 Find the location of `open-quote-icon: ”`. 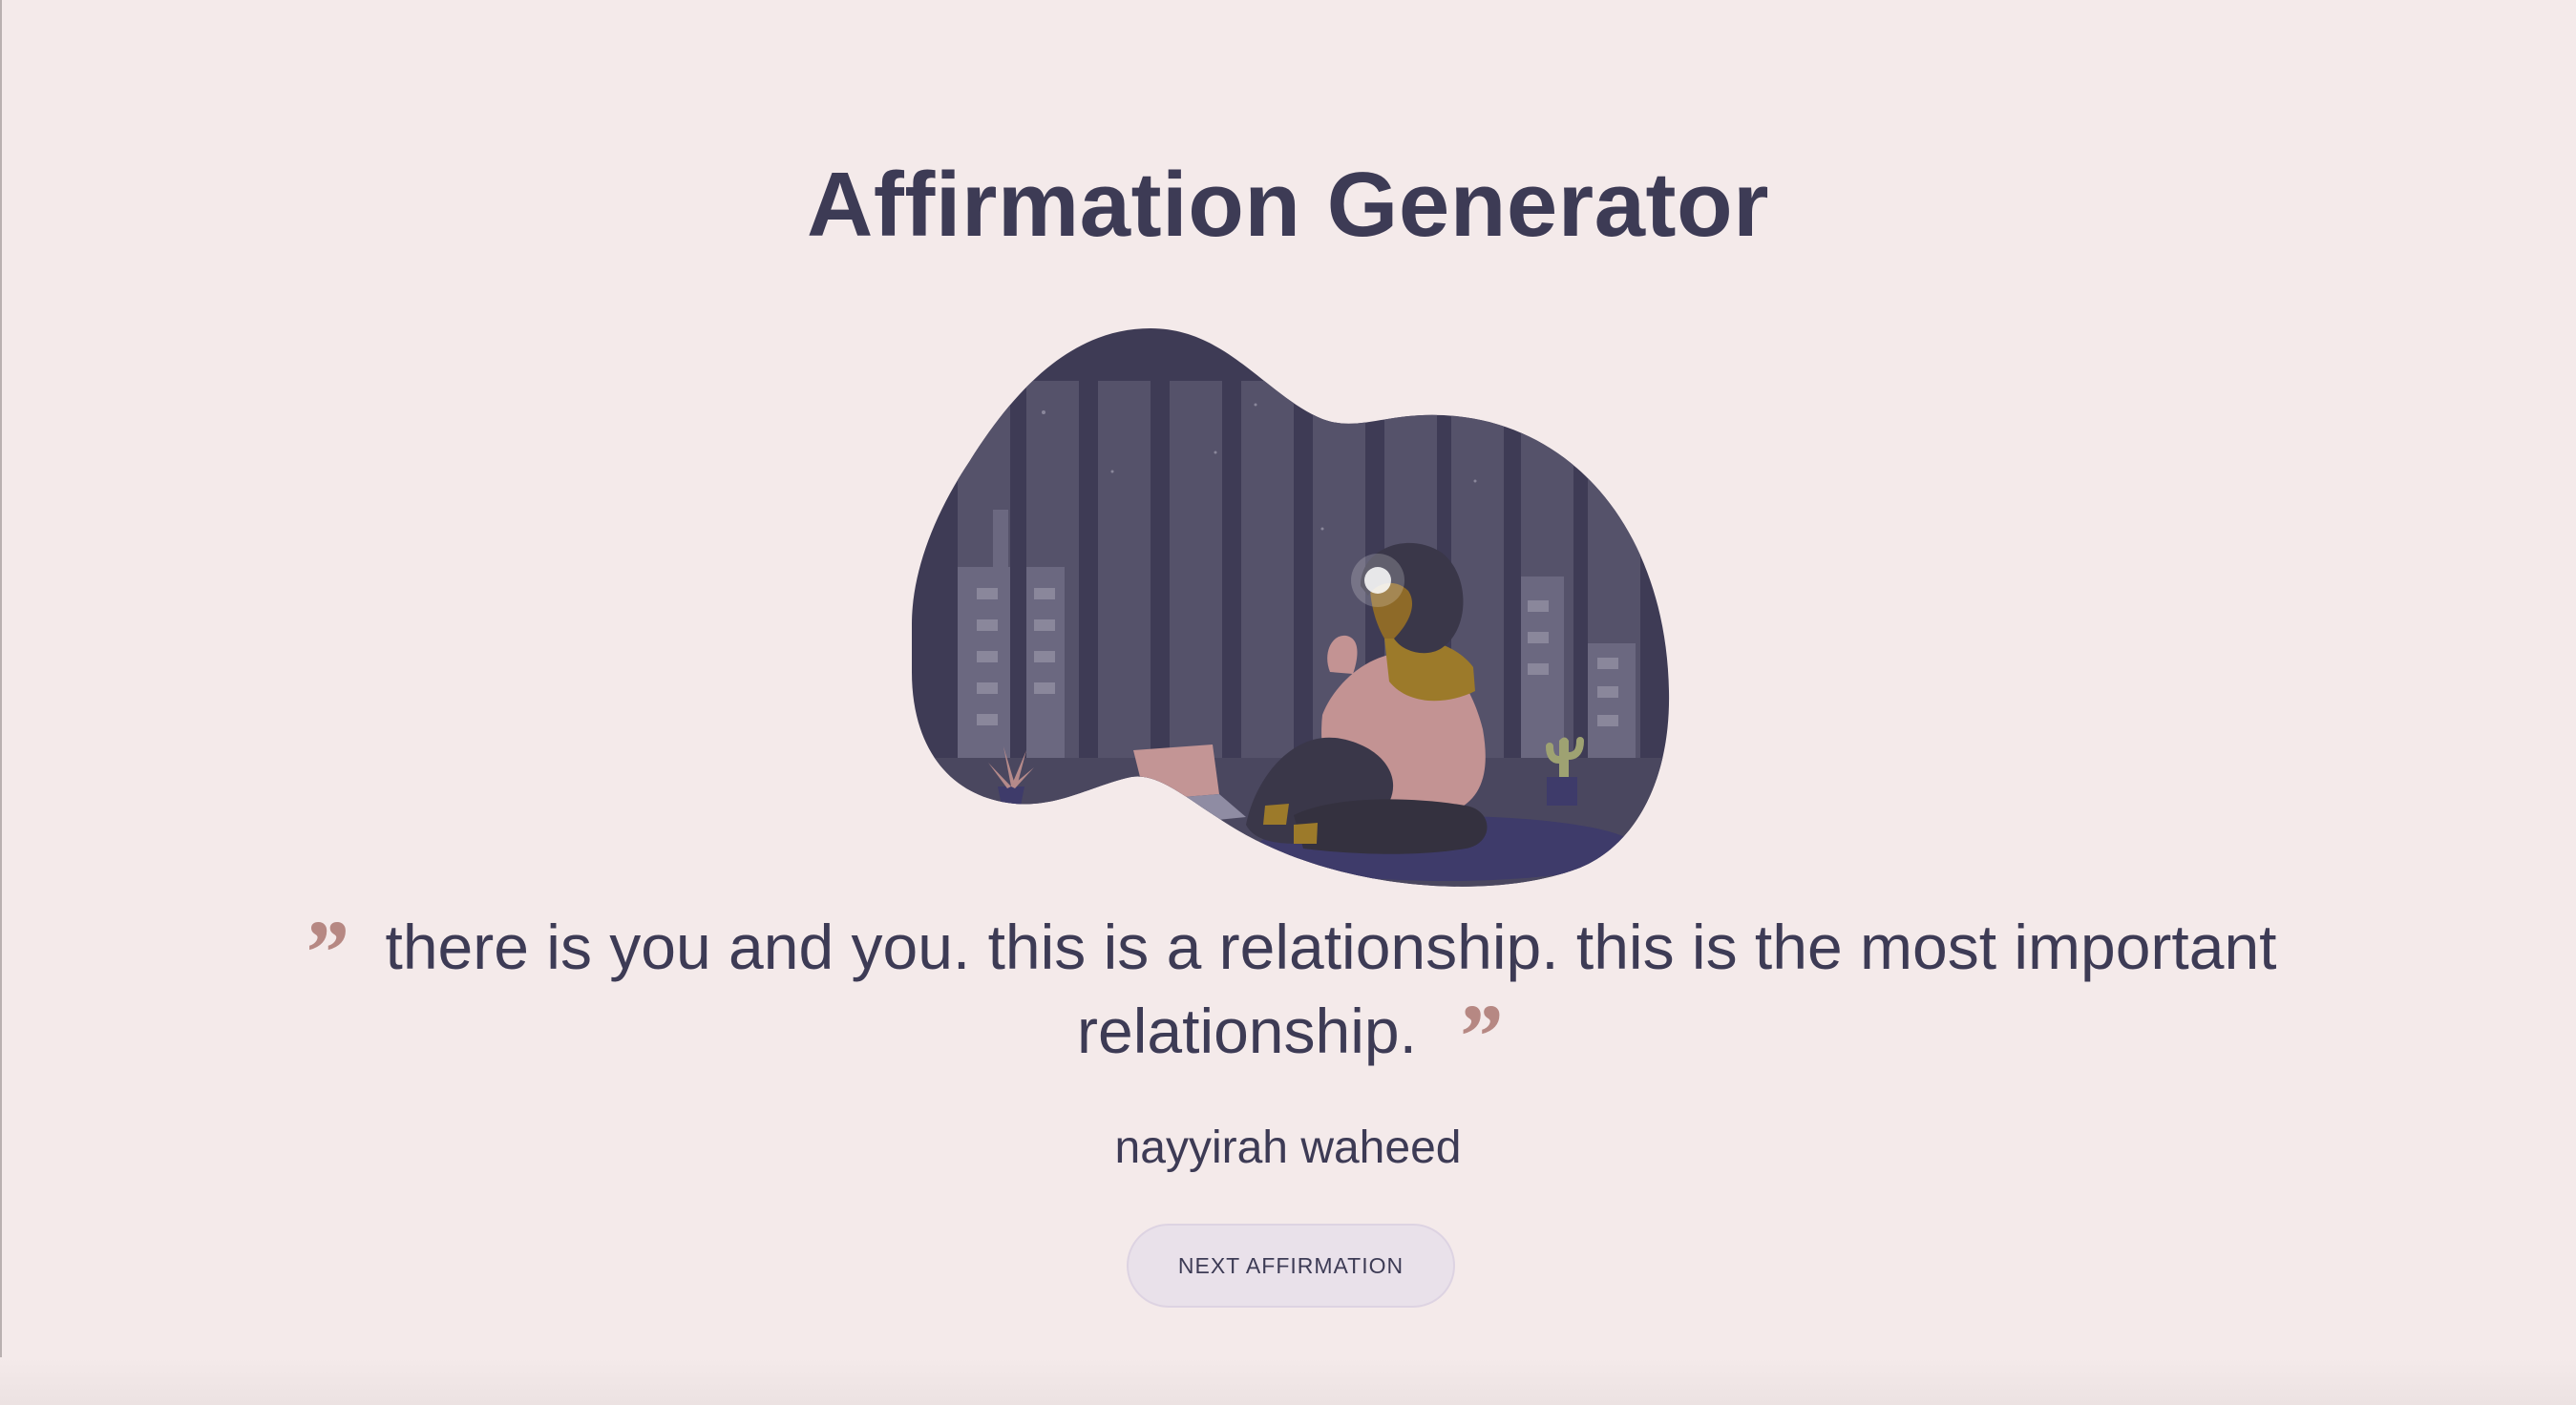

open-quote-icon: ” is located at coordinates (324, 952).